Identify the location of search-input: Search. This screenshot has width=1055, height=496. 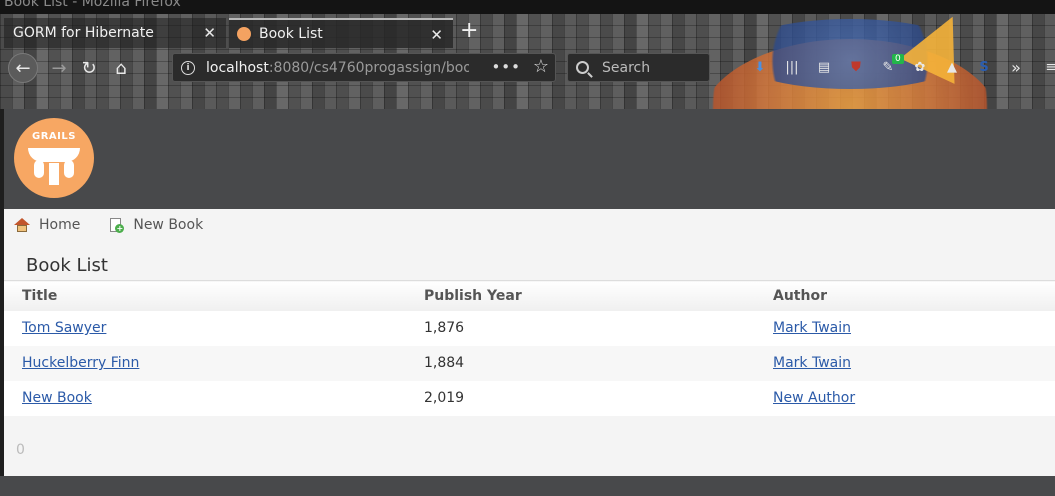
(638, 67).